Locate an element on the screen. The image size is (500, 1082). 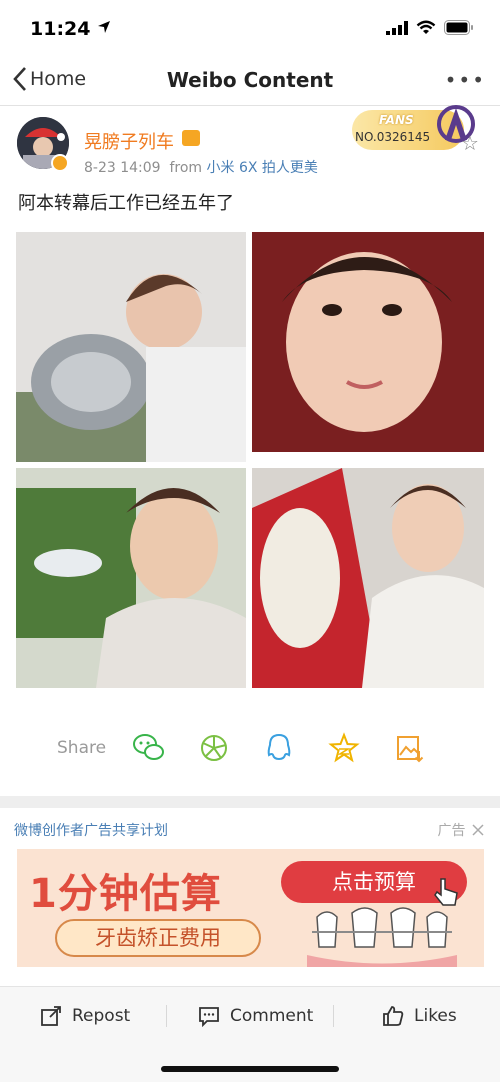
status-time: 11:24 is located at coordinates (70, 29).